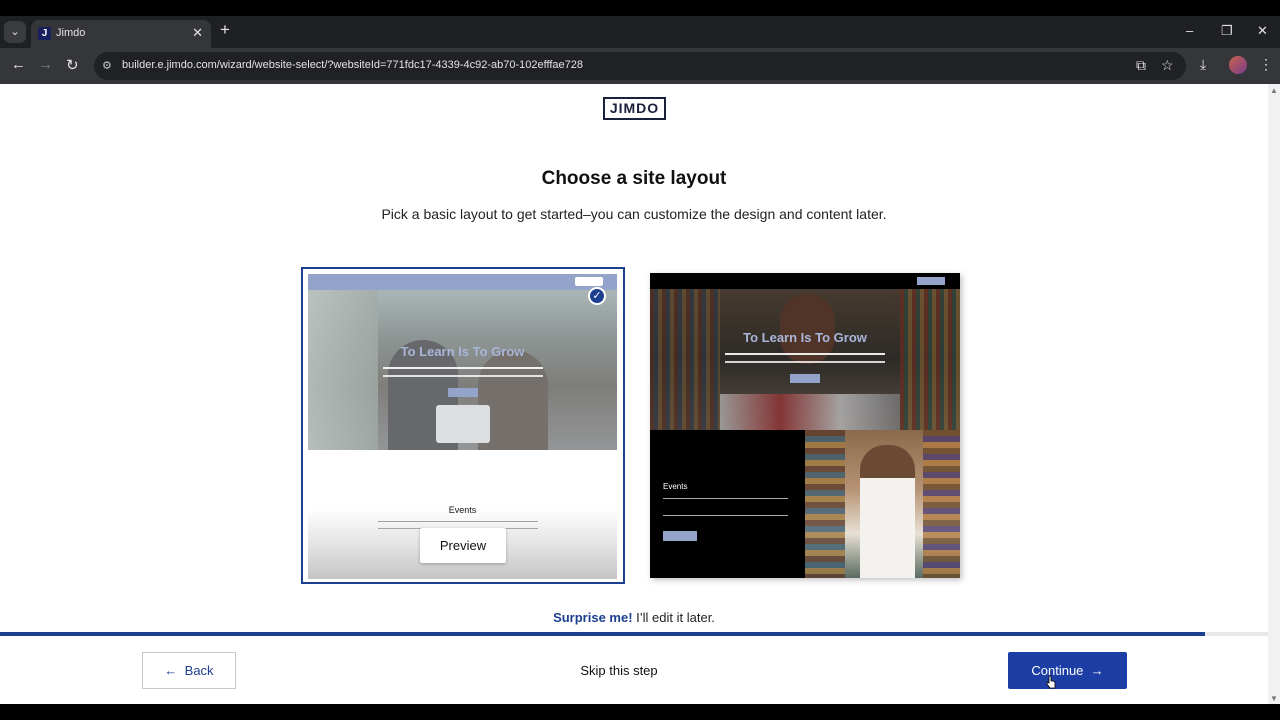 Image resolution: width=1280 pixels, height=720 pixels. Describe the element at coordinates (675, 486) in the screenshot. I see `preview-events-title: Events` at that location.